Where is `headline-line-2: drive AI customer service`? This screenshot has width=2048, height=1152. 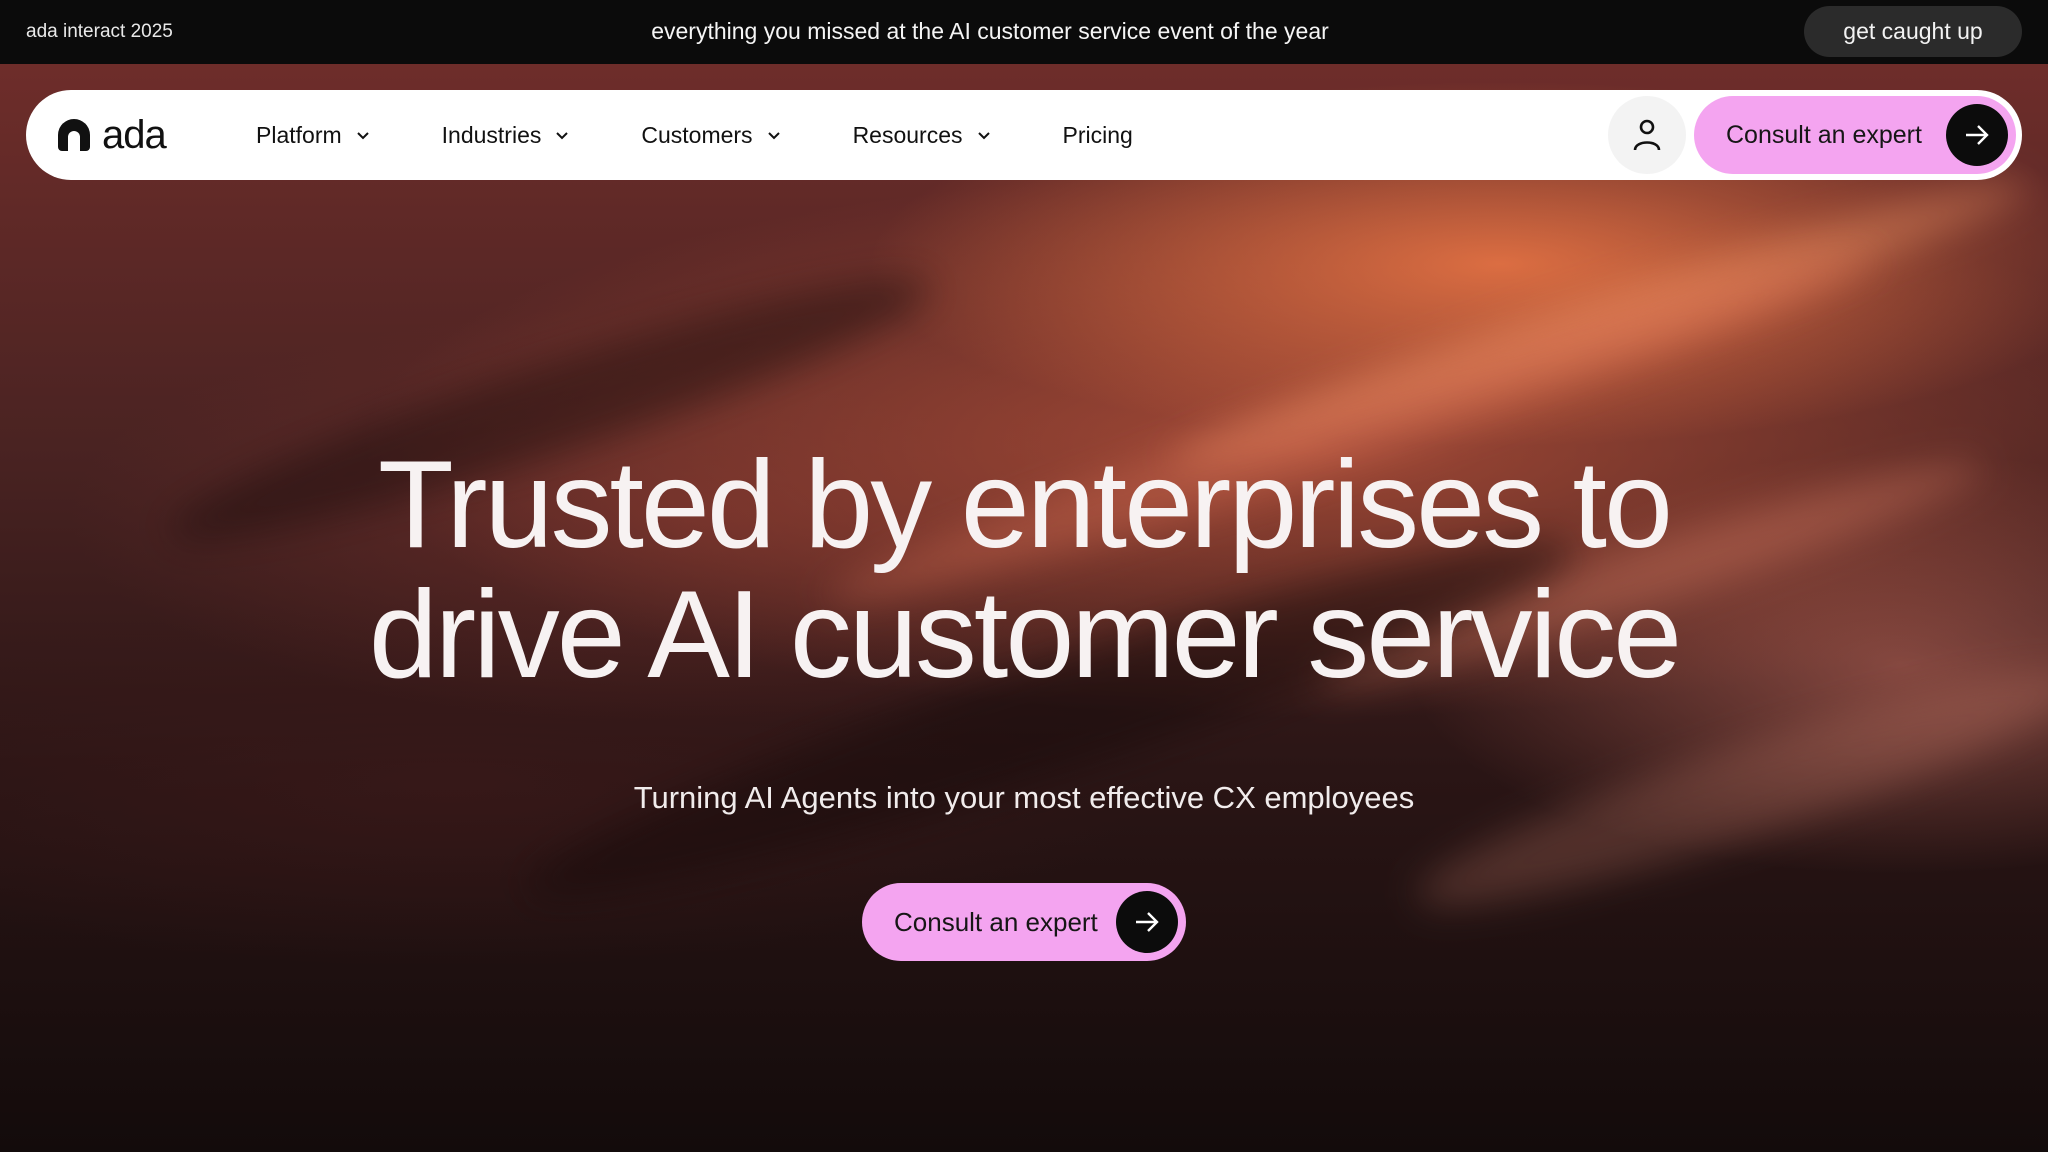
headline-line-2: drive AI customer service is located at coordinates (1025, 635).